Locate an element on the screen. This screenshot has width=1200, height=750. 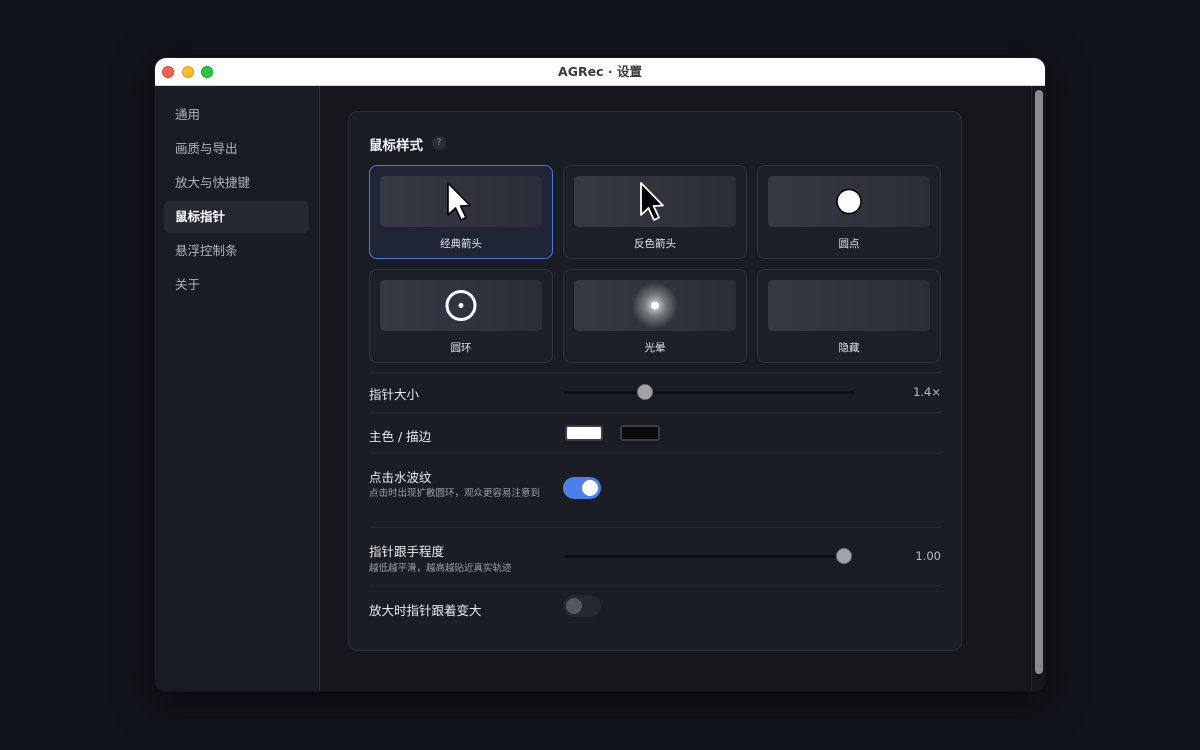
pointer-follow-description: 越低越平滑，越高越贴近真实轨迹 is located at coordinates (440, 568).